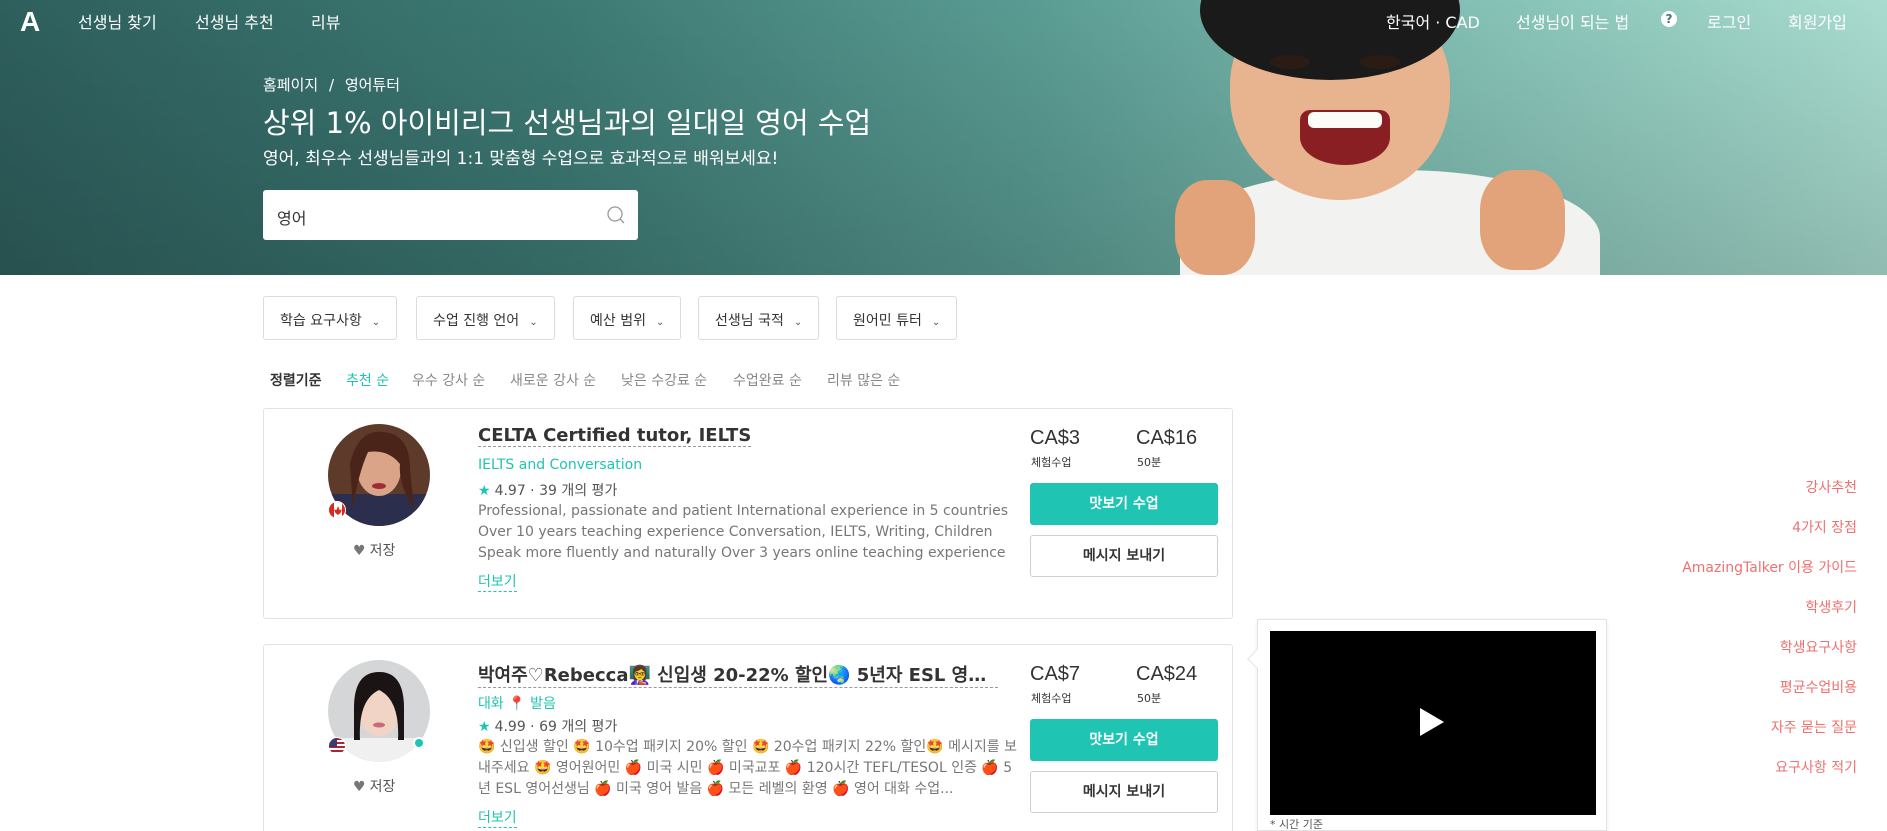  I want to click on filter-native-tutor: 원어민 튜터 ⌄, so click(897, 318).